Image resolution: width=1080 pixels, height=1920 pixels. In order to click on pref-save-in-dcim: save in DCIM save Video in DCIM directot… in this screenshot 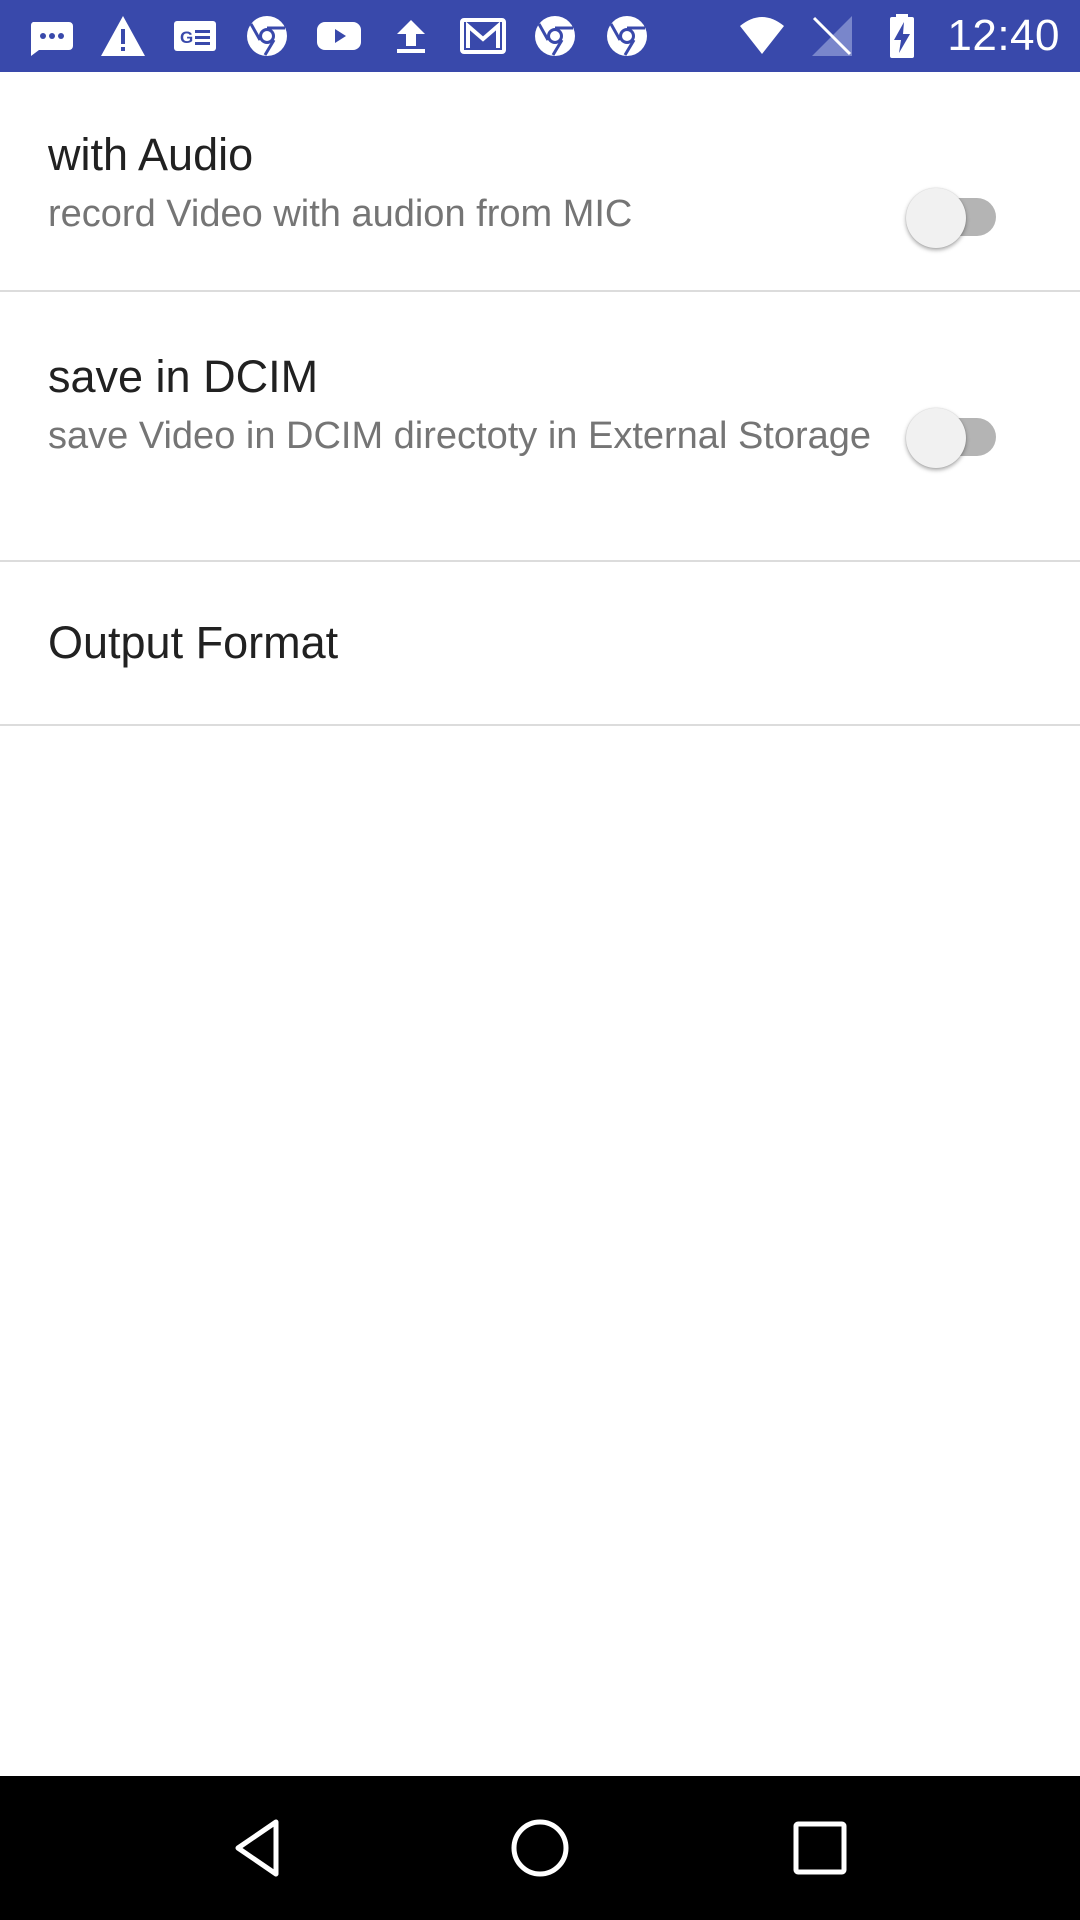, I will do `click(540, 427)`.